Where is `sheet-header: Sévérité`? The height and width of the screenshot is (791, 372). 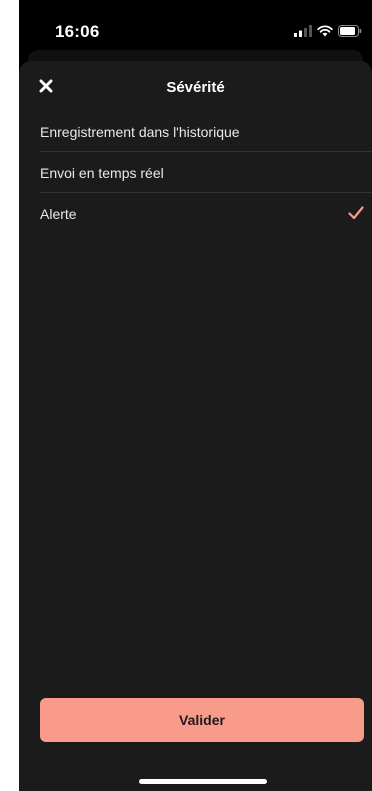 sheet-header: Sévérité is located at coordinates (195, 86).